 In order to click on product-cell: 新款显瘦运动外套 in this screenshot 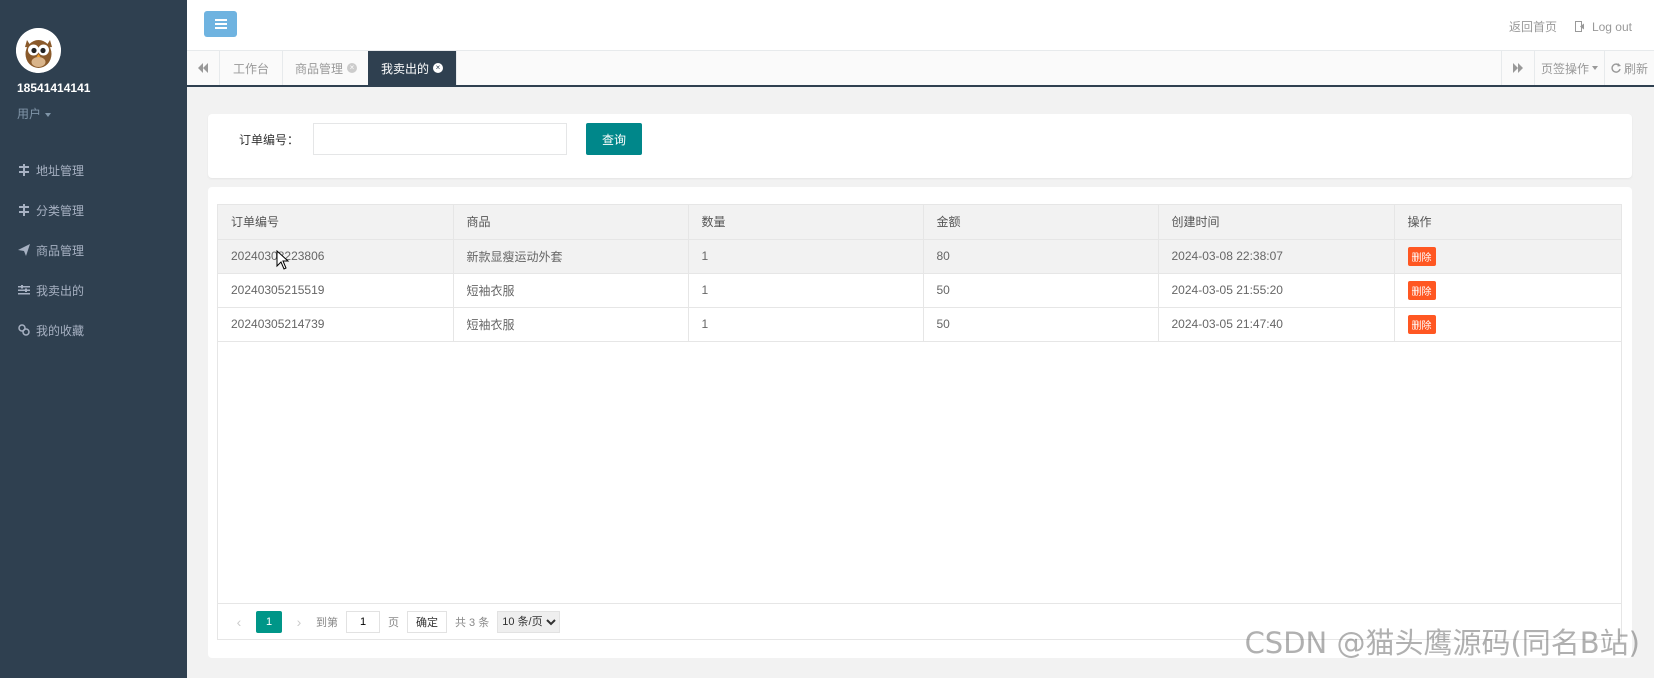, I will do `click(571, 256)`.